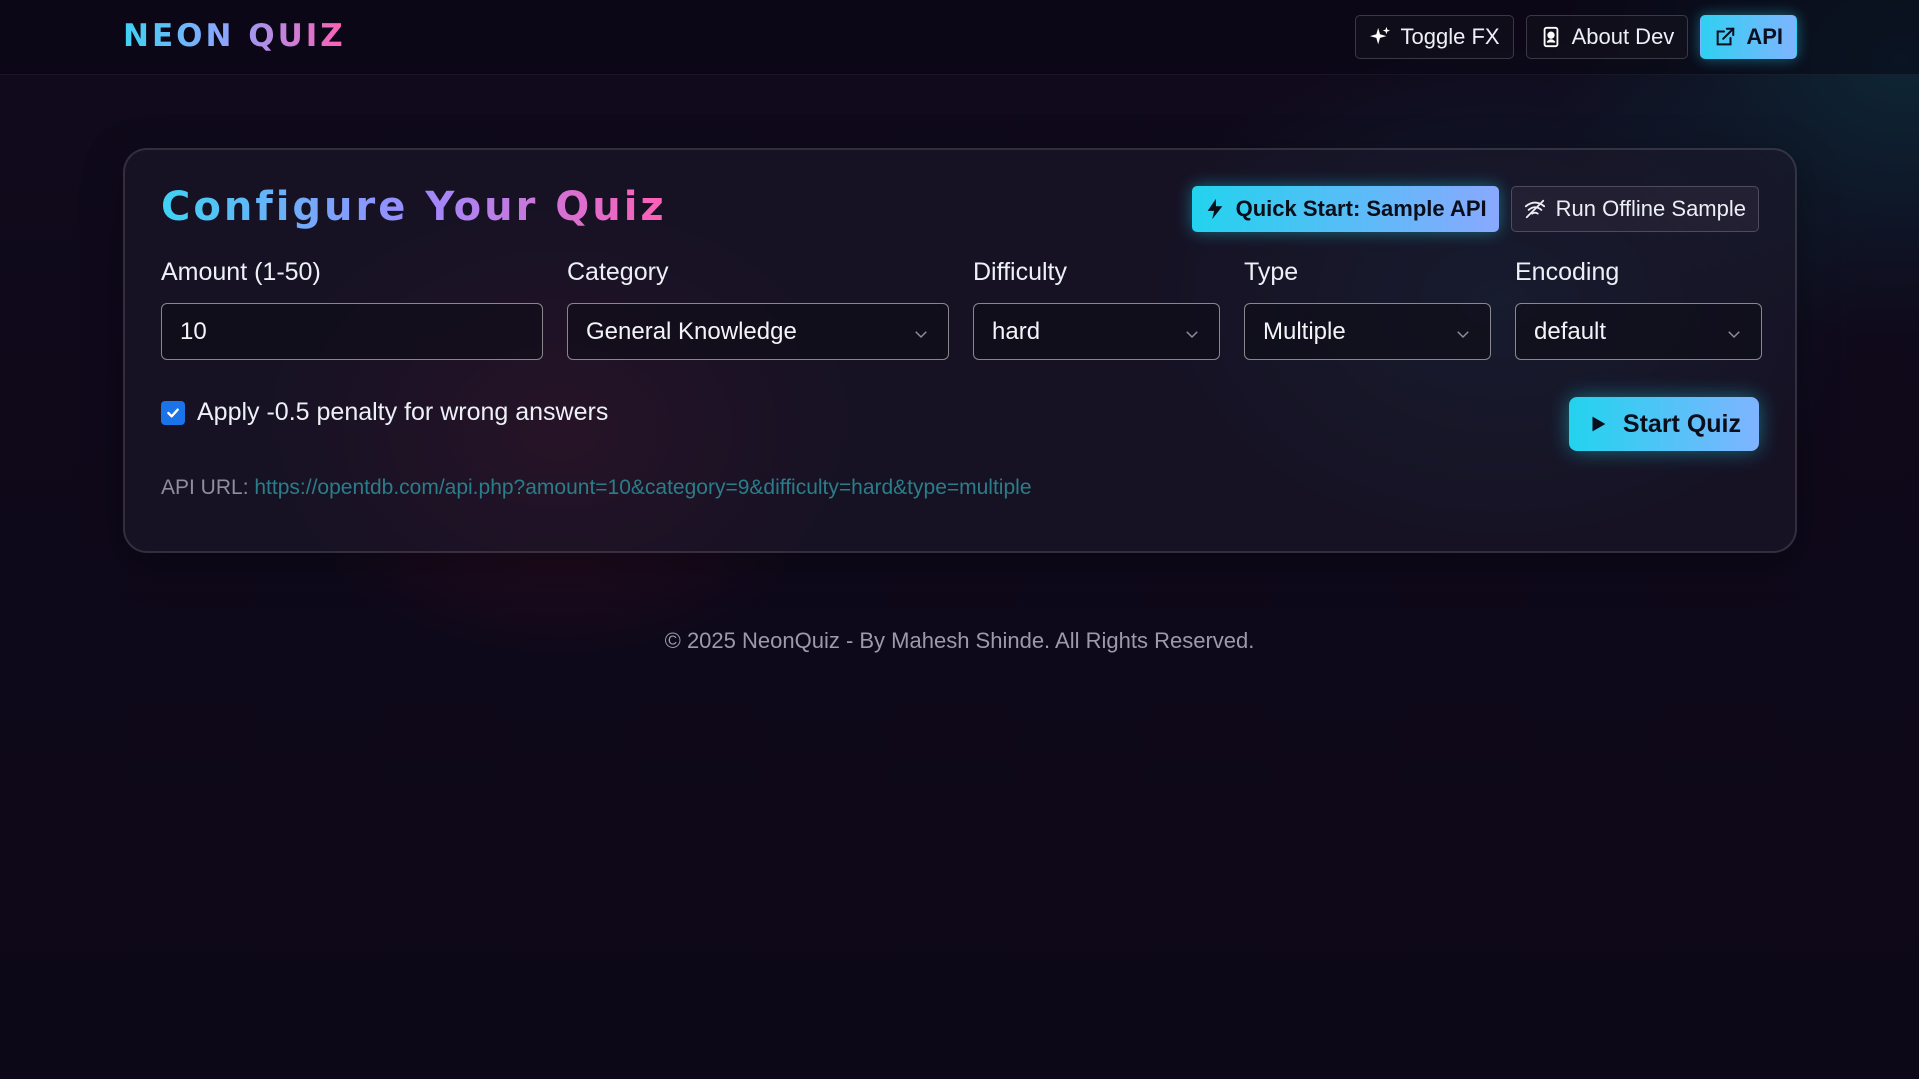 Image resolution: width=1919 pixels, height=1079 pixels. I want to click on quick-start-label: Quick Start: Sample API, so click(1361, 208).